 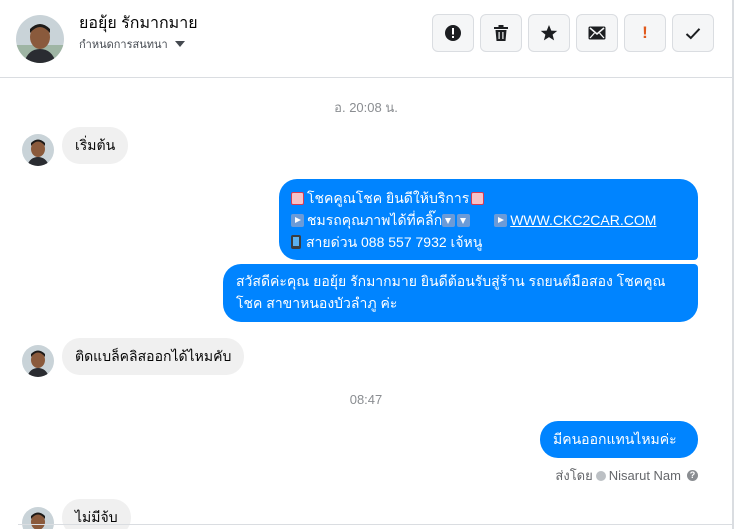 I want to click on message-line: สายด่วน 088 557 7932 เจ้หนู, so click(x=488, y=242).